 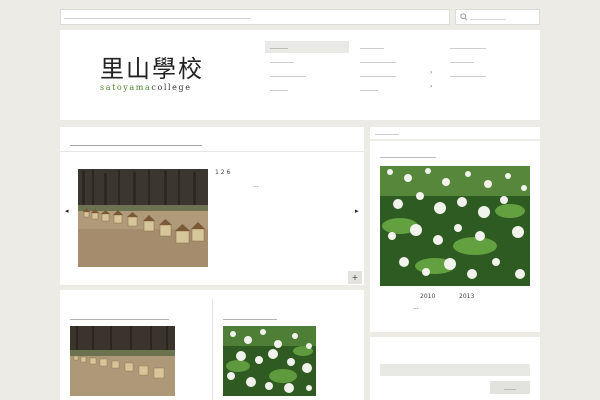 What do you see at coordinates (223, 172) in the screenshot?
I see `news-date: 1 2 6` at bounding box center [223, 172].